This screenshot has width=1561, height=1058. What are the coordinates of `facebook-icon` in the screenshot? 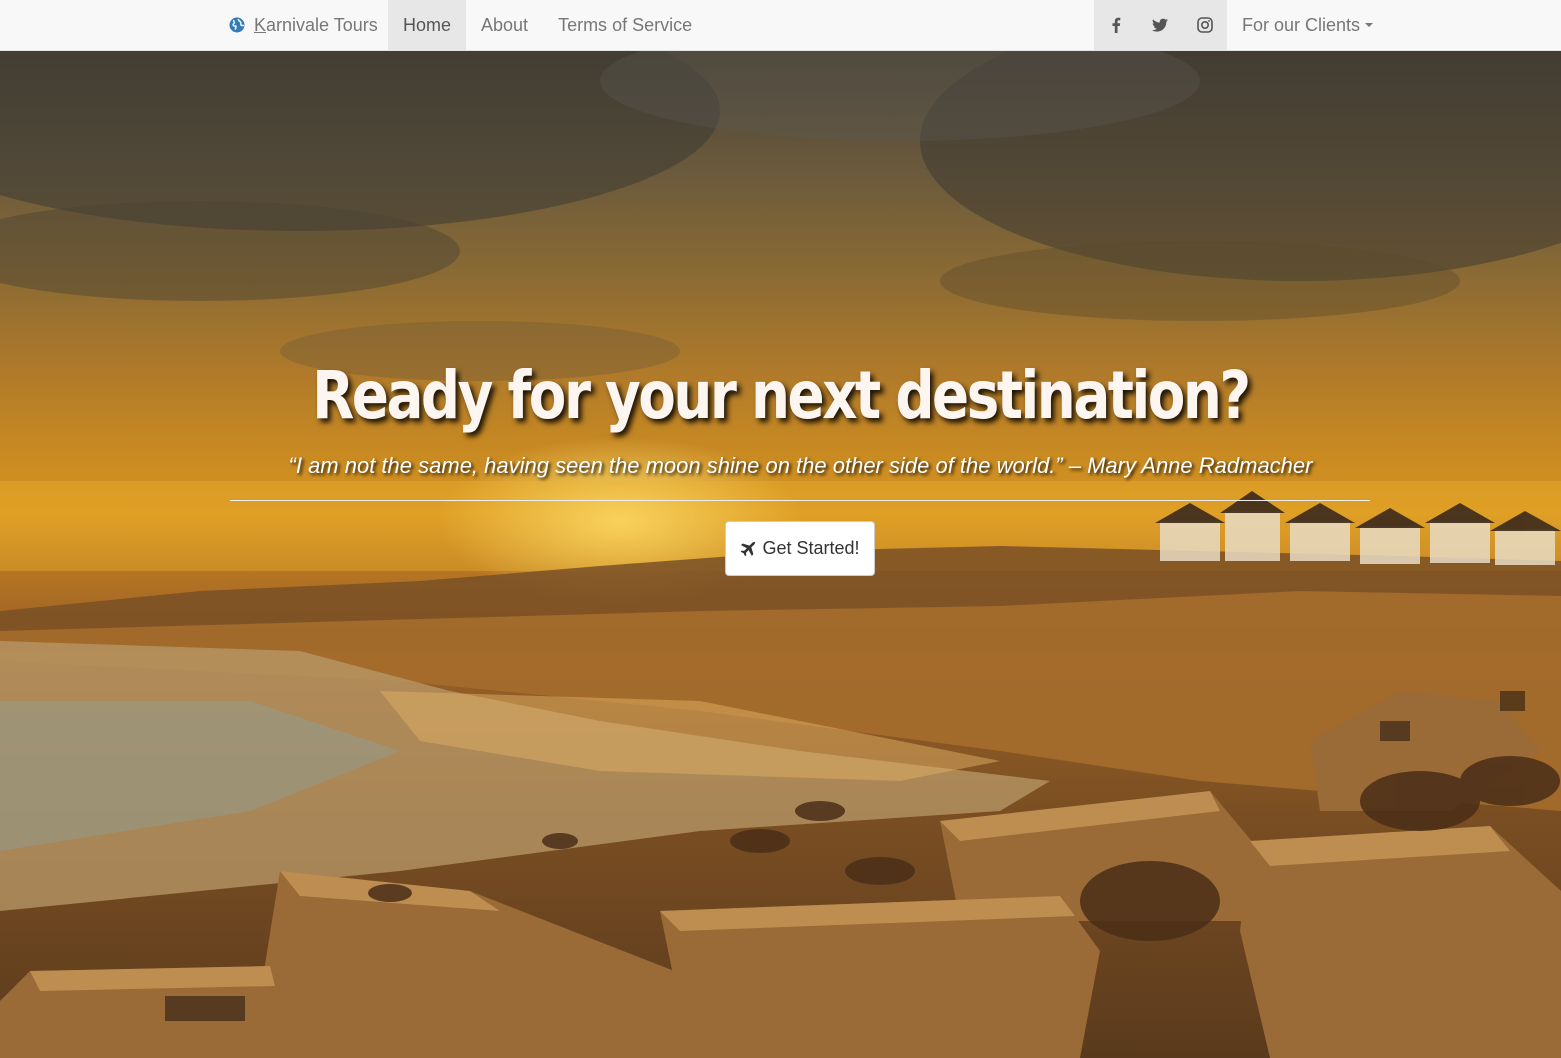 It's located at (1116, 25).